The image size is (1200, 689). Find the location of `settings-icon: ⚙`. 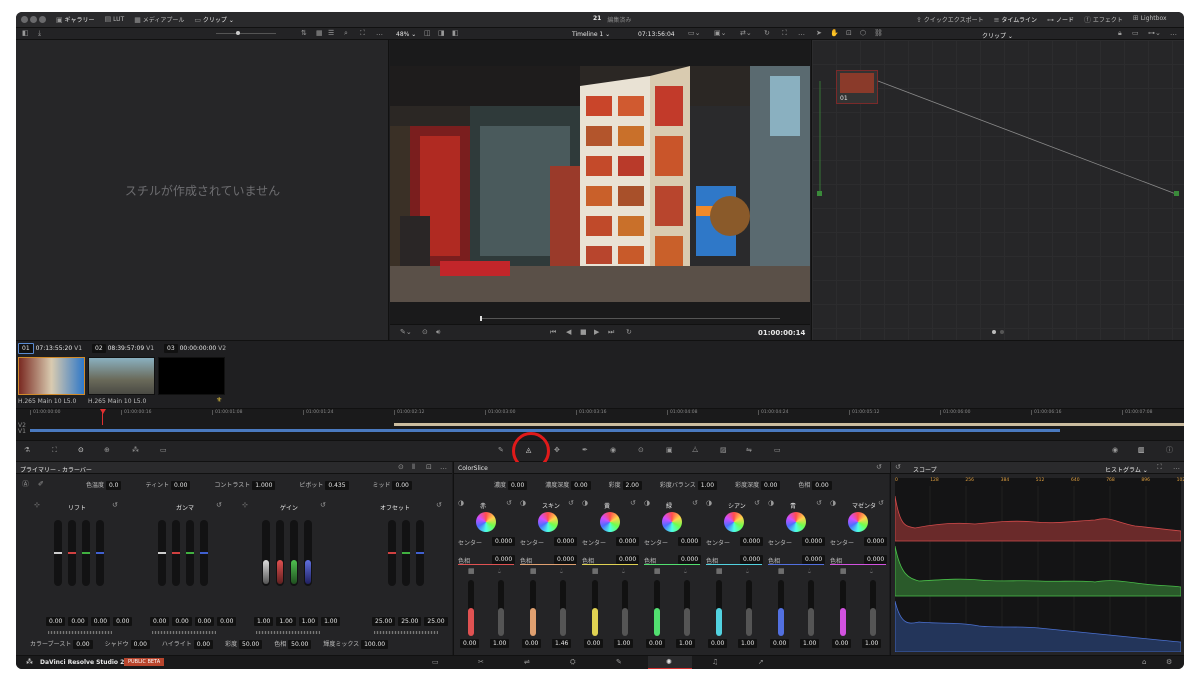

settings-icon: ⚙ is located at coordinates (1169, 662).